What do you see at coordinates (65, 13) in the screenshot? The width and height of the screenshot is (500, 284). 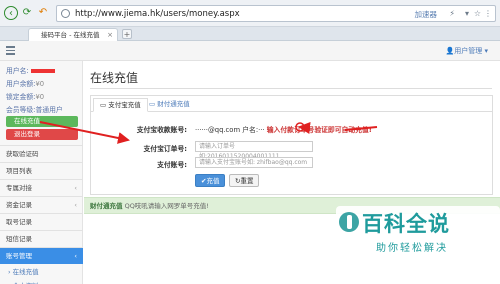 I see `page-icon` at bounding box center [65, 13].